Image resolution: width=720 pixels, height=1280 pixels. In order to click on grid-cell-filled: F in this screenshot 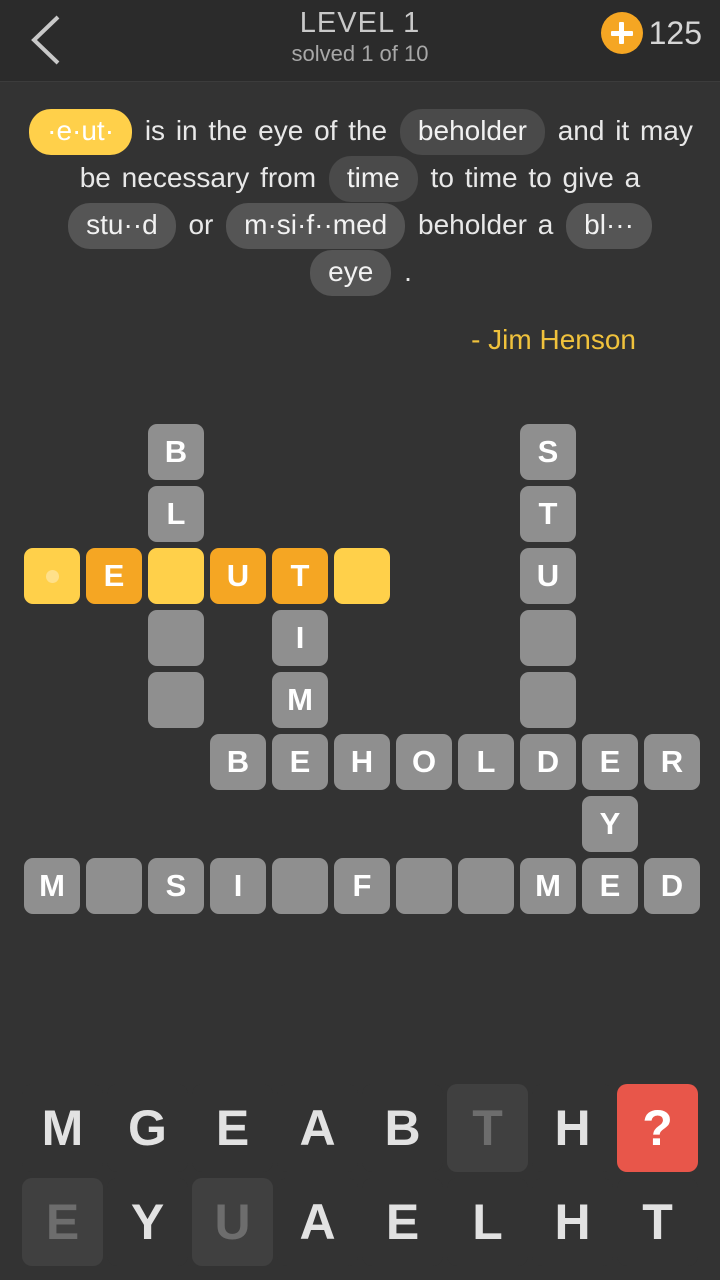, I will do `click(362, 886)`.